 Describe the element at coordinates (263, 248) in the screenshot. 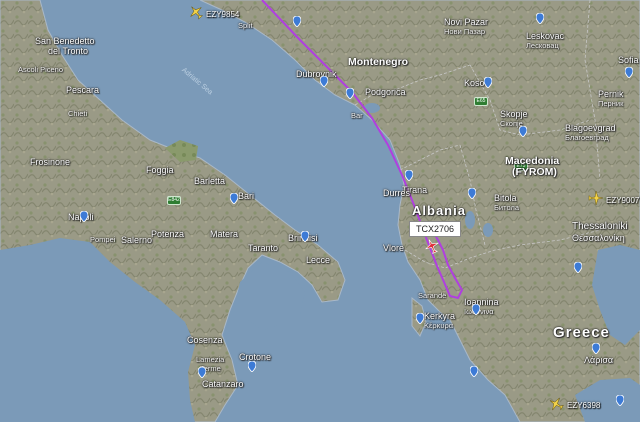

I see `city-label: Taranto` at that location.